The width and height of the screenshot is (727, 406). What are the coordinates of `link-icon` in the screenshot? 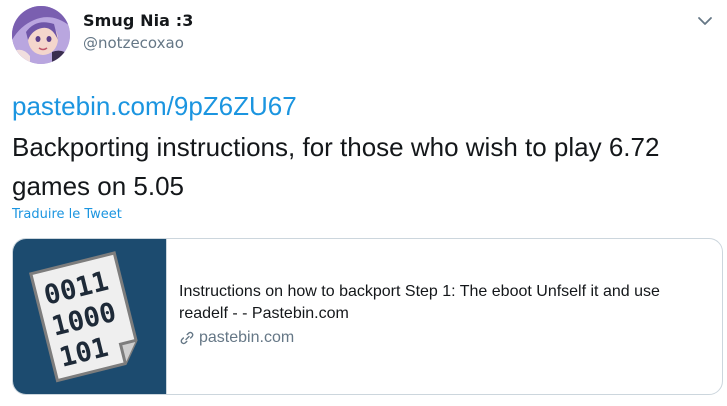 It's located at (187, 338).